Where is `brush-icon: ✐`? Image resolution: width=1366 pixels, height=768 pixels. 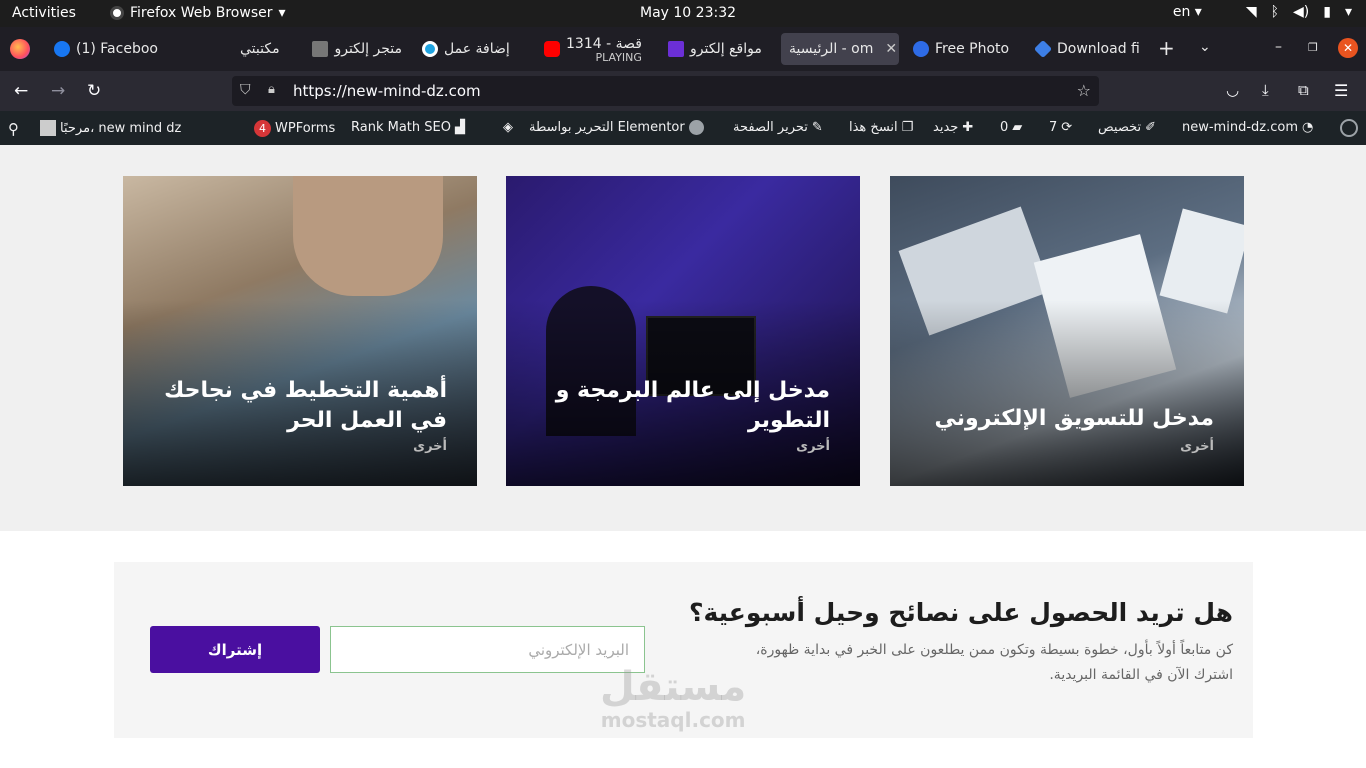 brush-icon: ✐ is located at coordinates (1151, 127).